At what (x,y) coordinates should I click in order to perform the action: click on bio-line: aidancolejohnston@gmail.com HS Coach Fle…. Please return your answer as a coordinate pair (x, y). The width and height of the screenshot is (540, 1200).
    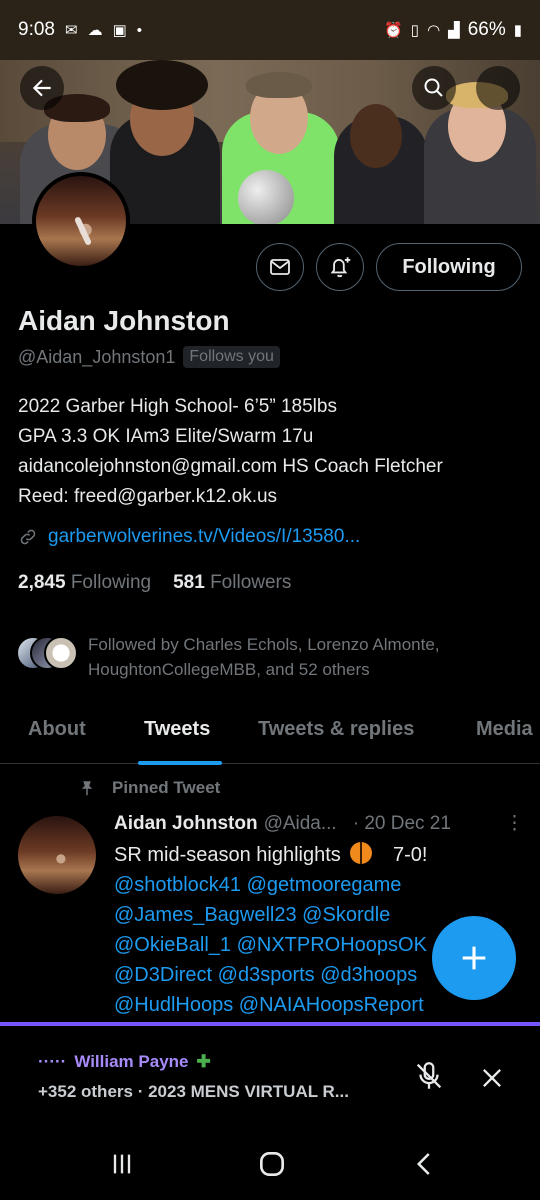
    Looking at the image, I should click on (230, 466).